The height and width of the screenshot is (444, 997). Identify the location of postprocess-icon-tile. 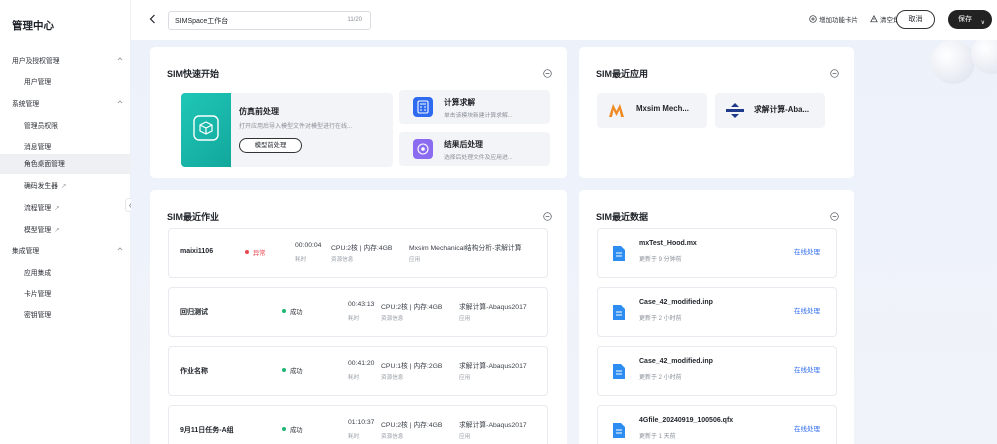
(423, 149).